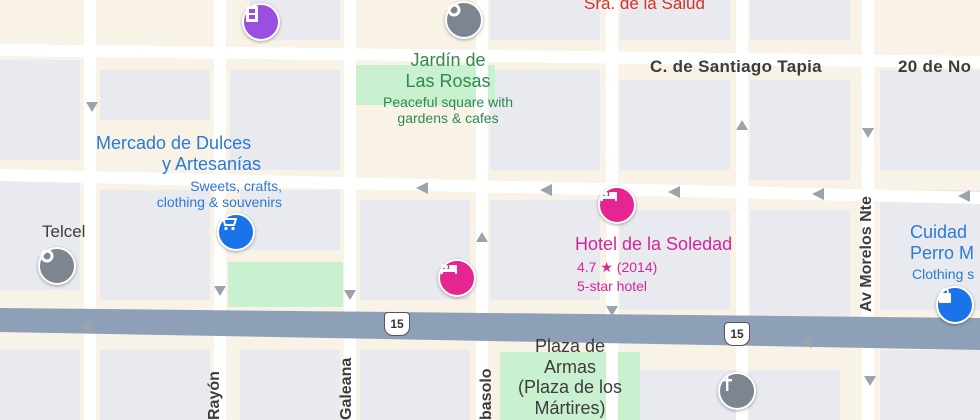 The image size is (980, 420). Describe the element at coordinates (570, 387) in the screenshot. I see `poi-plaza-line3: (Plaza de los` at that location.